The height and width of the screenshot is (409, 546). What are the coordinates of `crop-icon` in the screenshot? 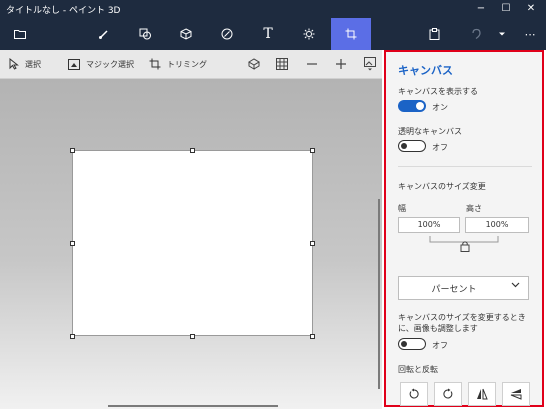 It's located at (155, 64).